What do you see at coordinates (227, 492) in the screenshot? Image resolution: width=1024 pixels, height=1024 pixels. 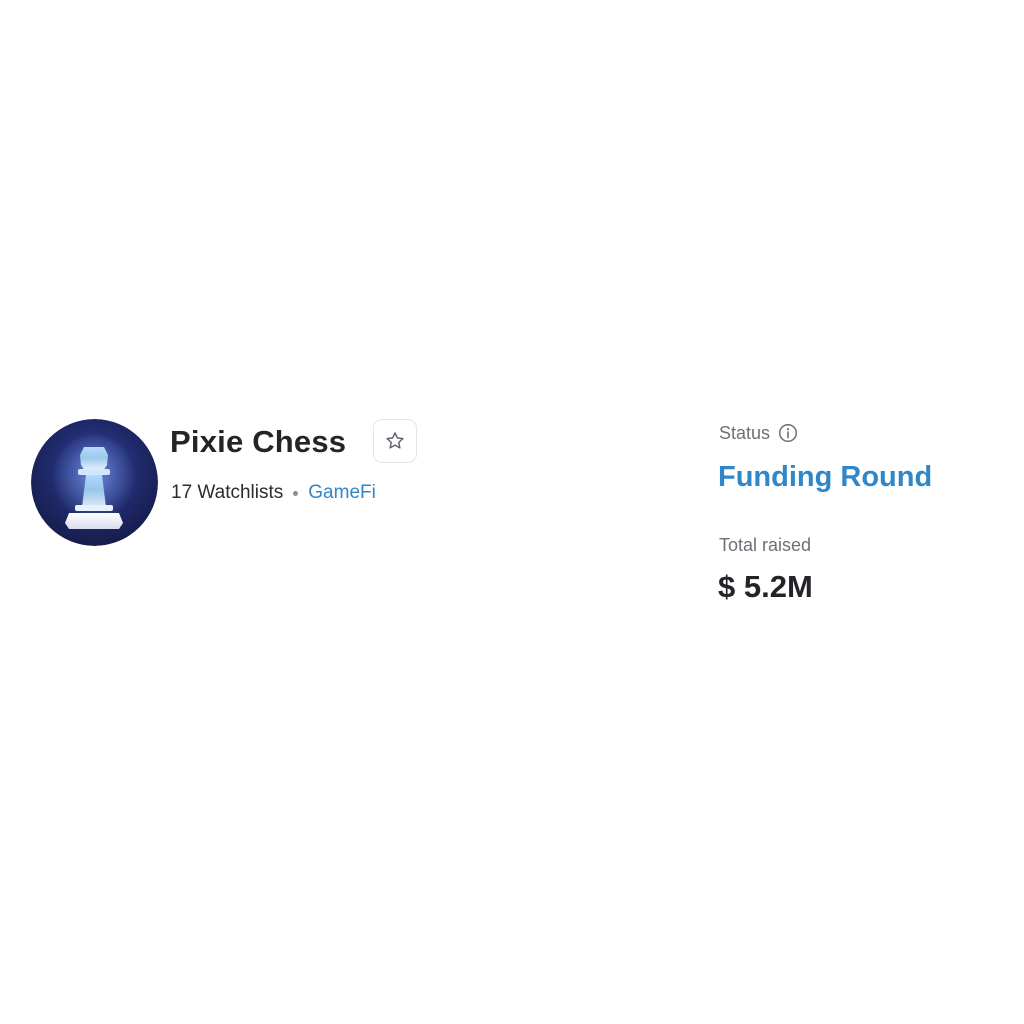 I see `watchlist-count: 17 Watchlists` at bounding box center [227, 492].